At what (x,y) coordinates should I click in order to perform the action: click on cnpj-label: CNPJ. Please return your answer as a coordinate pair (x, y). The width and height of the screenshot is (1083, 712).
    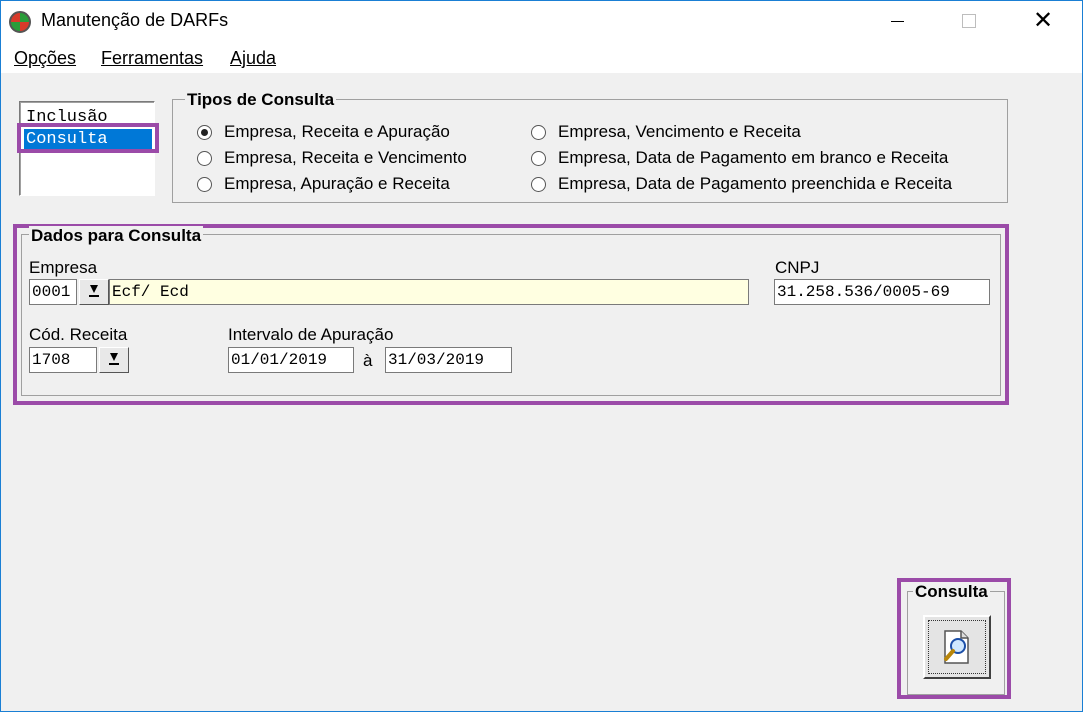
    Looking at the image, I should click on (797, 267).